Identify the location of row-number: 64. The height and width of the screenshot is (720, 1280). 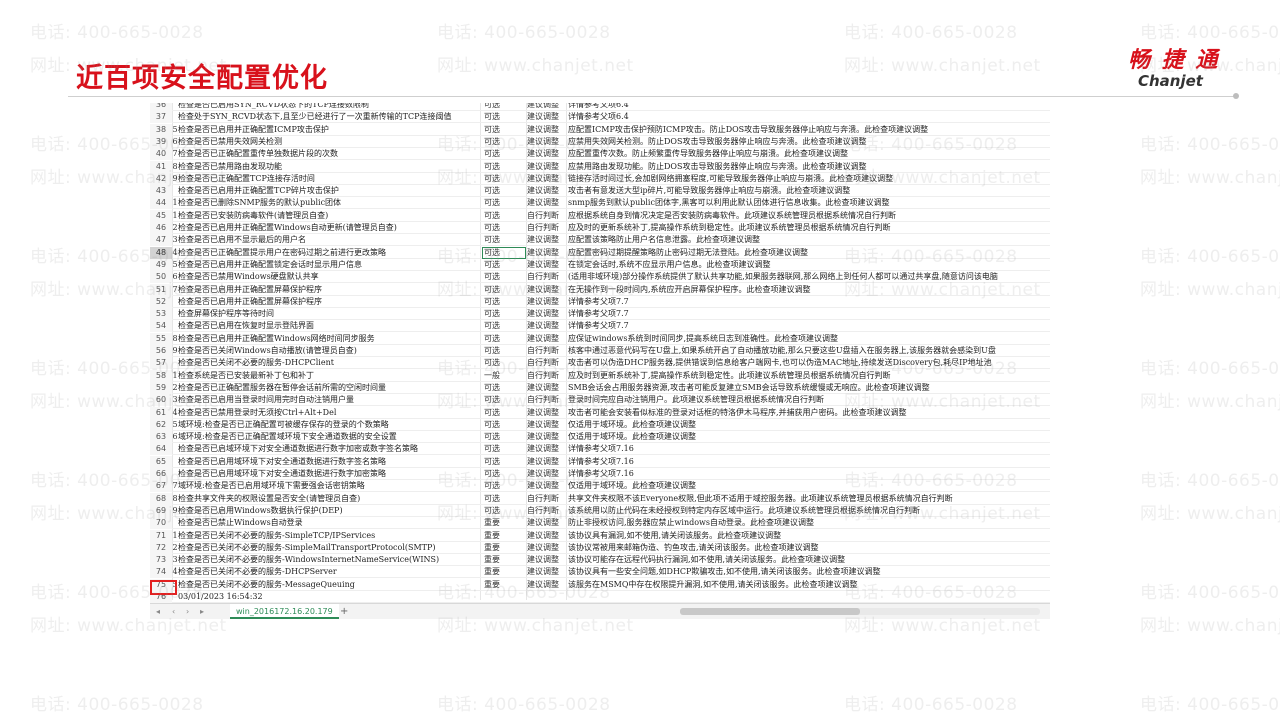
(161, 449).